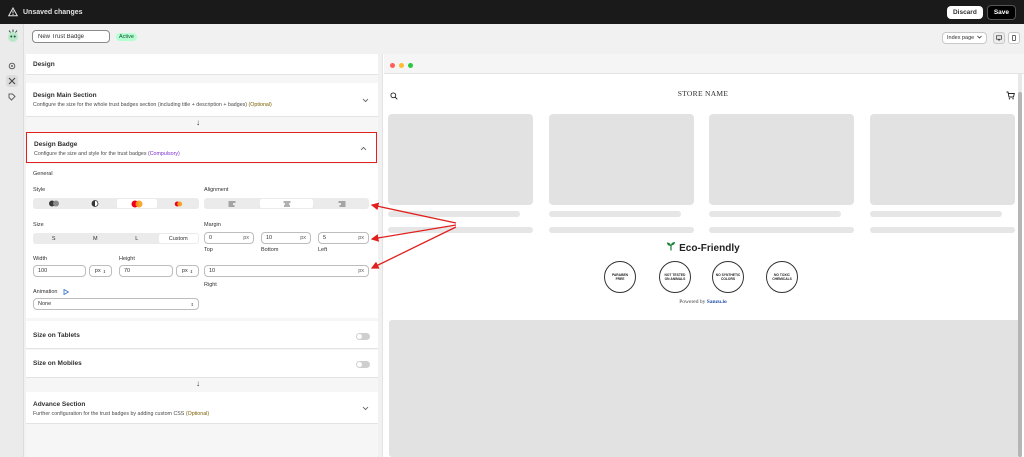  Describe the element at coordinates (43, 271) in the screenshot. I see `width-value: 100` at that location.